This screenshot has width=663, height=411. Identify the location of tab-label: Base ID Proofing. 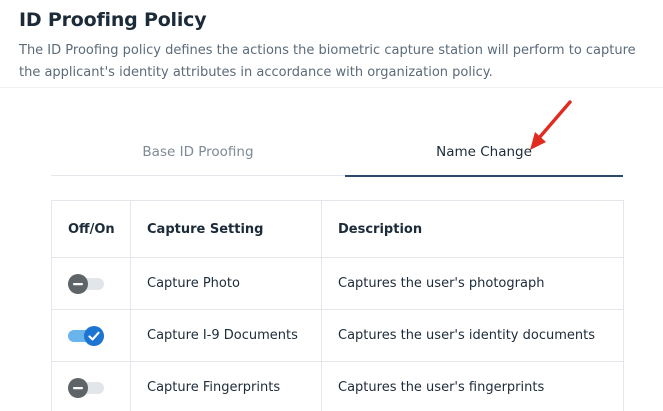
(198, 152).